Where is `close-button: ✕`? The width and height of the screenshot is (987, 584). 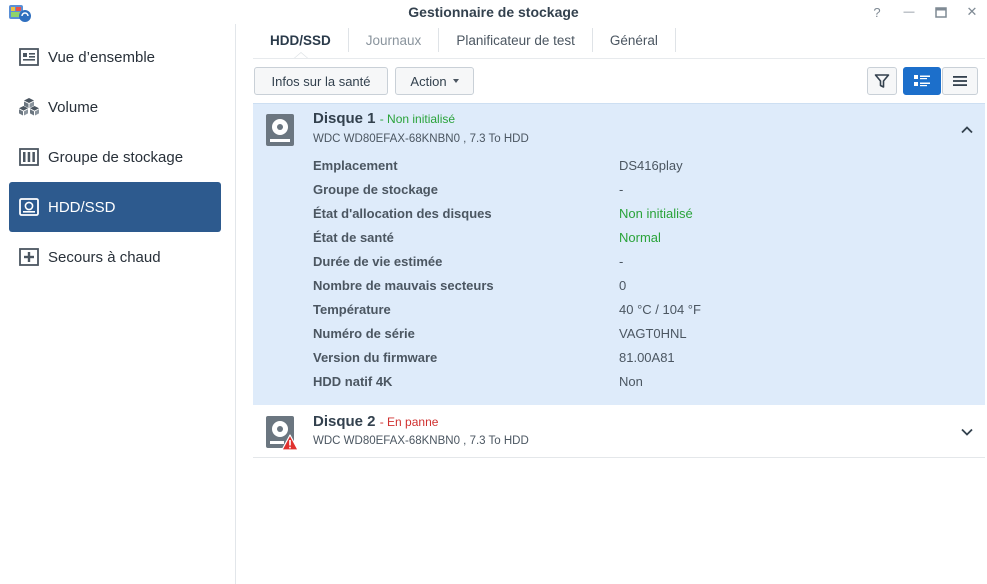 close-button: ✕ is located at coordinates (972, 12).